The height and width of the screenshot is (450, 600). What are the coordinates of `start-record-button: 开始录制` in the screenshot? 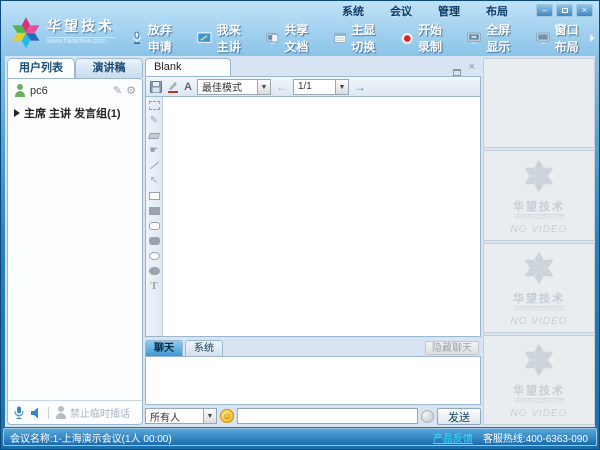 It's located at (427, 38).